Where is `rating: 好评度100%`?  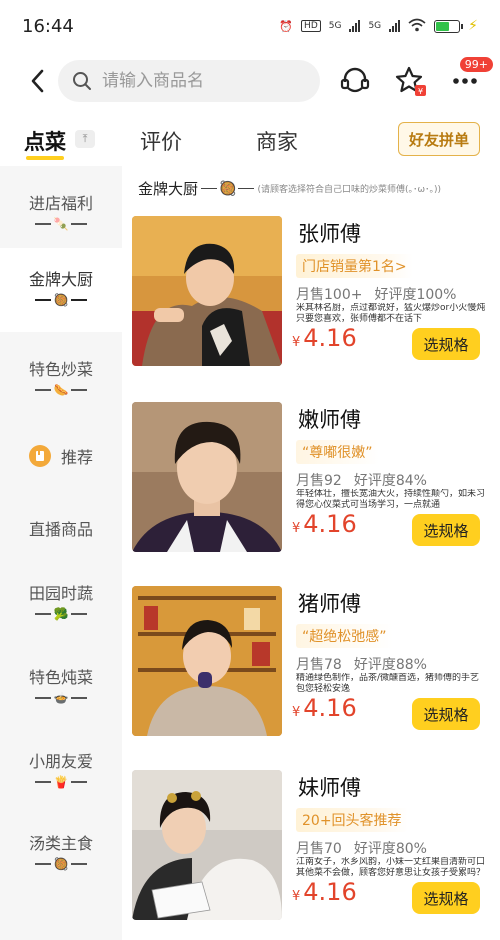 rating: 好评度100% is located at coordinates (415, 295).